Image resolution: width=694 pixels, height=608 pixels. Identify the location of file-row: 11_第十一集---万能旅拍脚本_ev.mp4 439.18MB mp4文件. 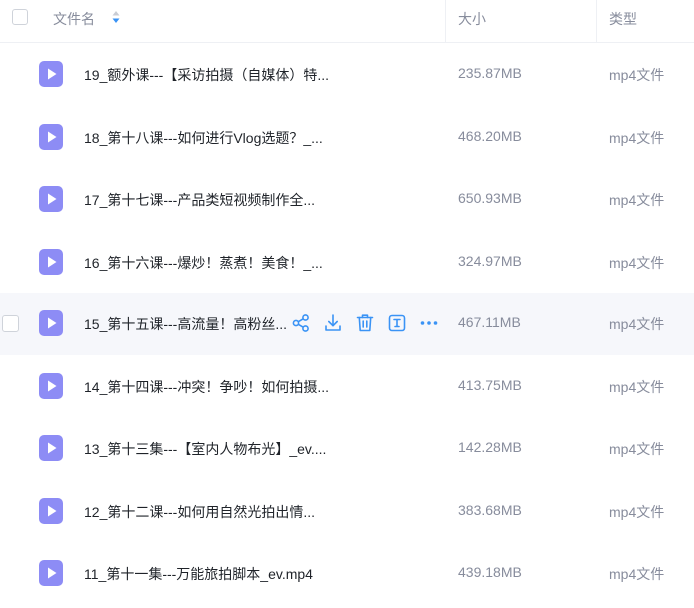
(347, 574).